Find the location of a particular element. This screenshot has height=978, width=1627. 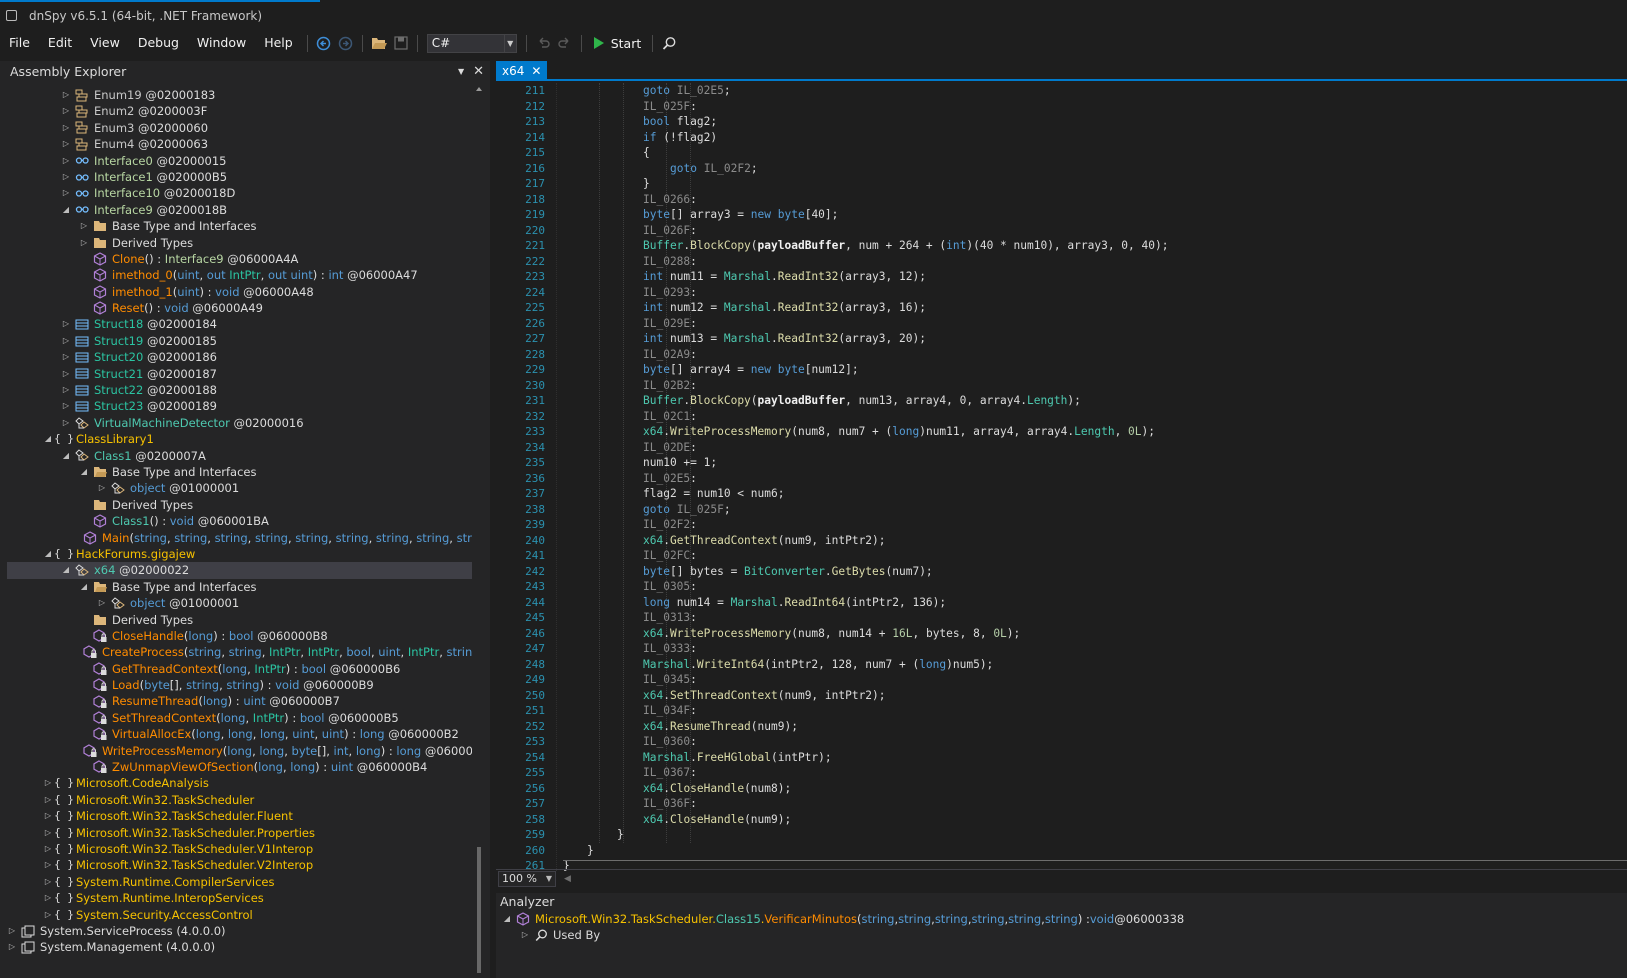

tree-node: ▷ Struct20 @02000186 is located at coordinates (239, 357).